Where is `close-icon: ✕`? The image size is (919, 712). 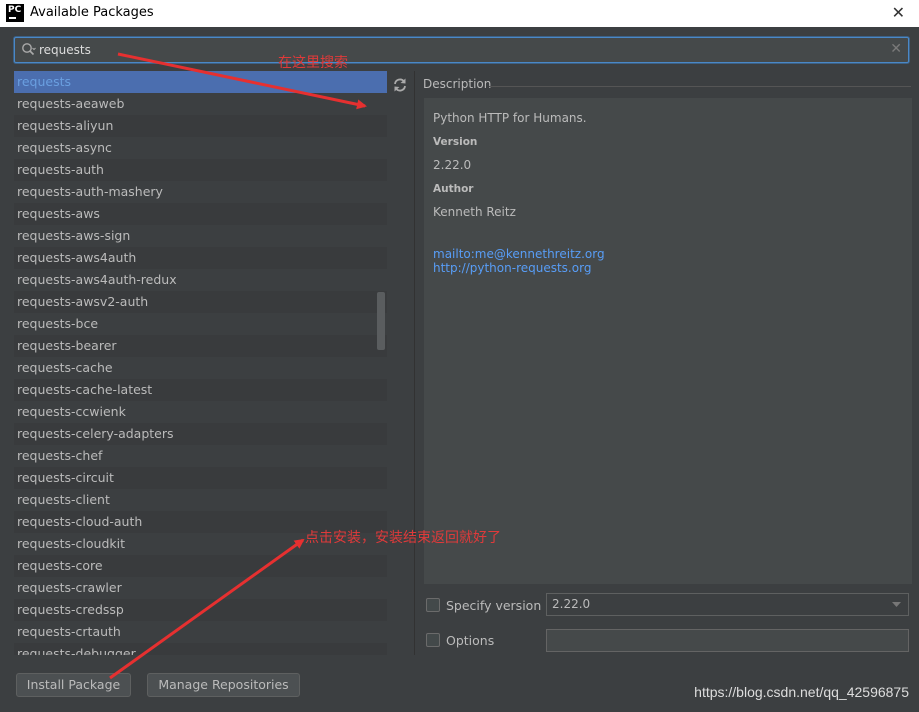 close-icon: ✕ is located at coordinates (898, 12).